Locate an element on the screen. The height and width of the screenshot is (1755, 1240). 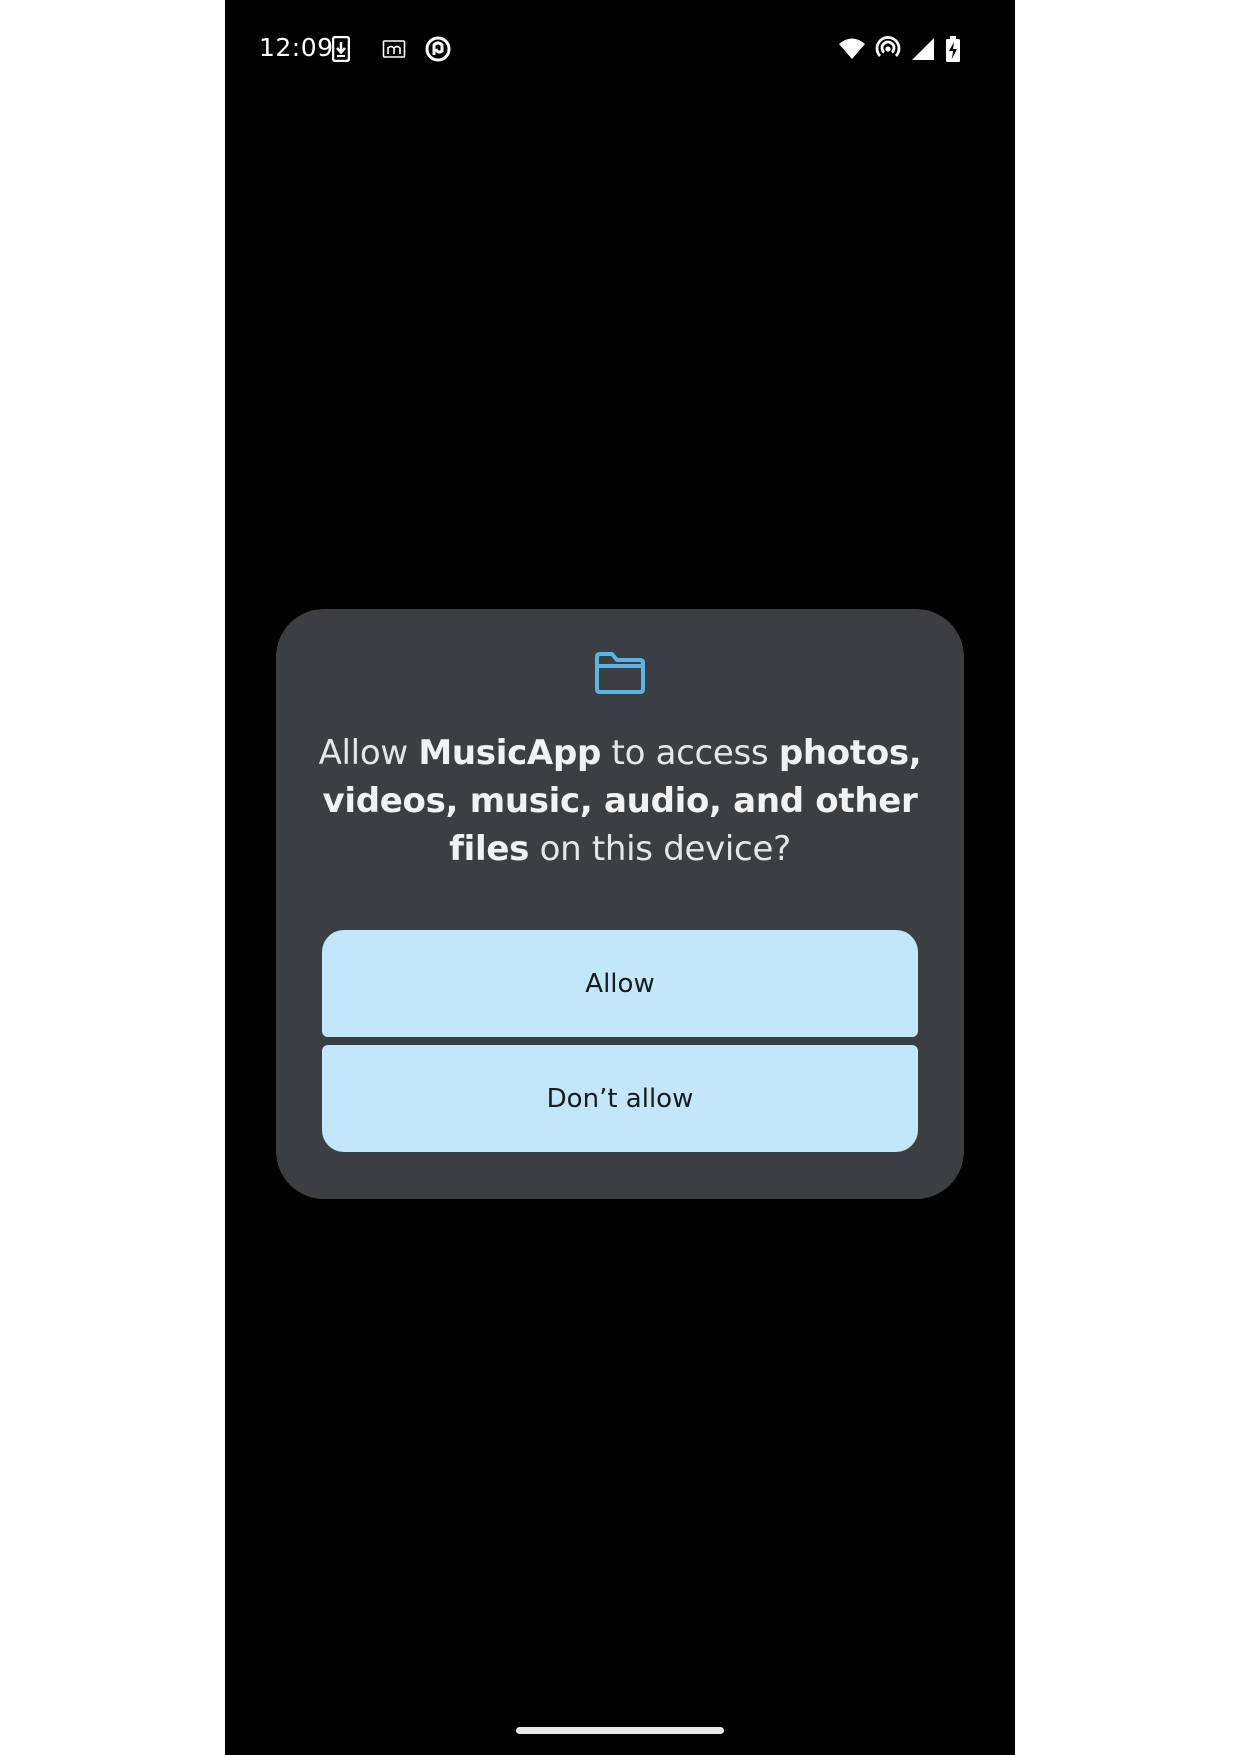
message-text: to access is located at coordinates (690, 753).